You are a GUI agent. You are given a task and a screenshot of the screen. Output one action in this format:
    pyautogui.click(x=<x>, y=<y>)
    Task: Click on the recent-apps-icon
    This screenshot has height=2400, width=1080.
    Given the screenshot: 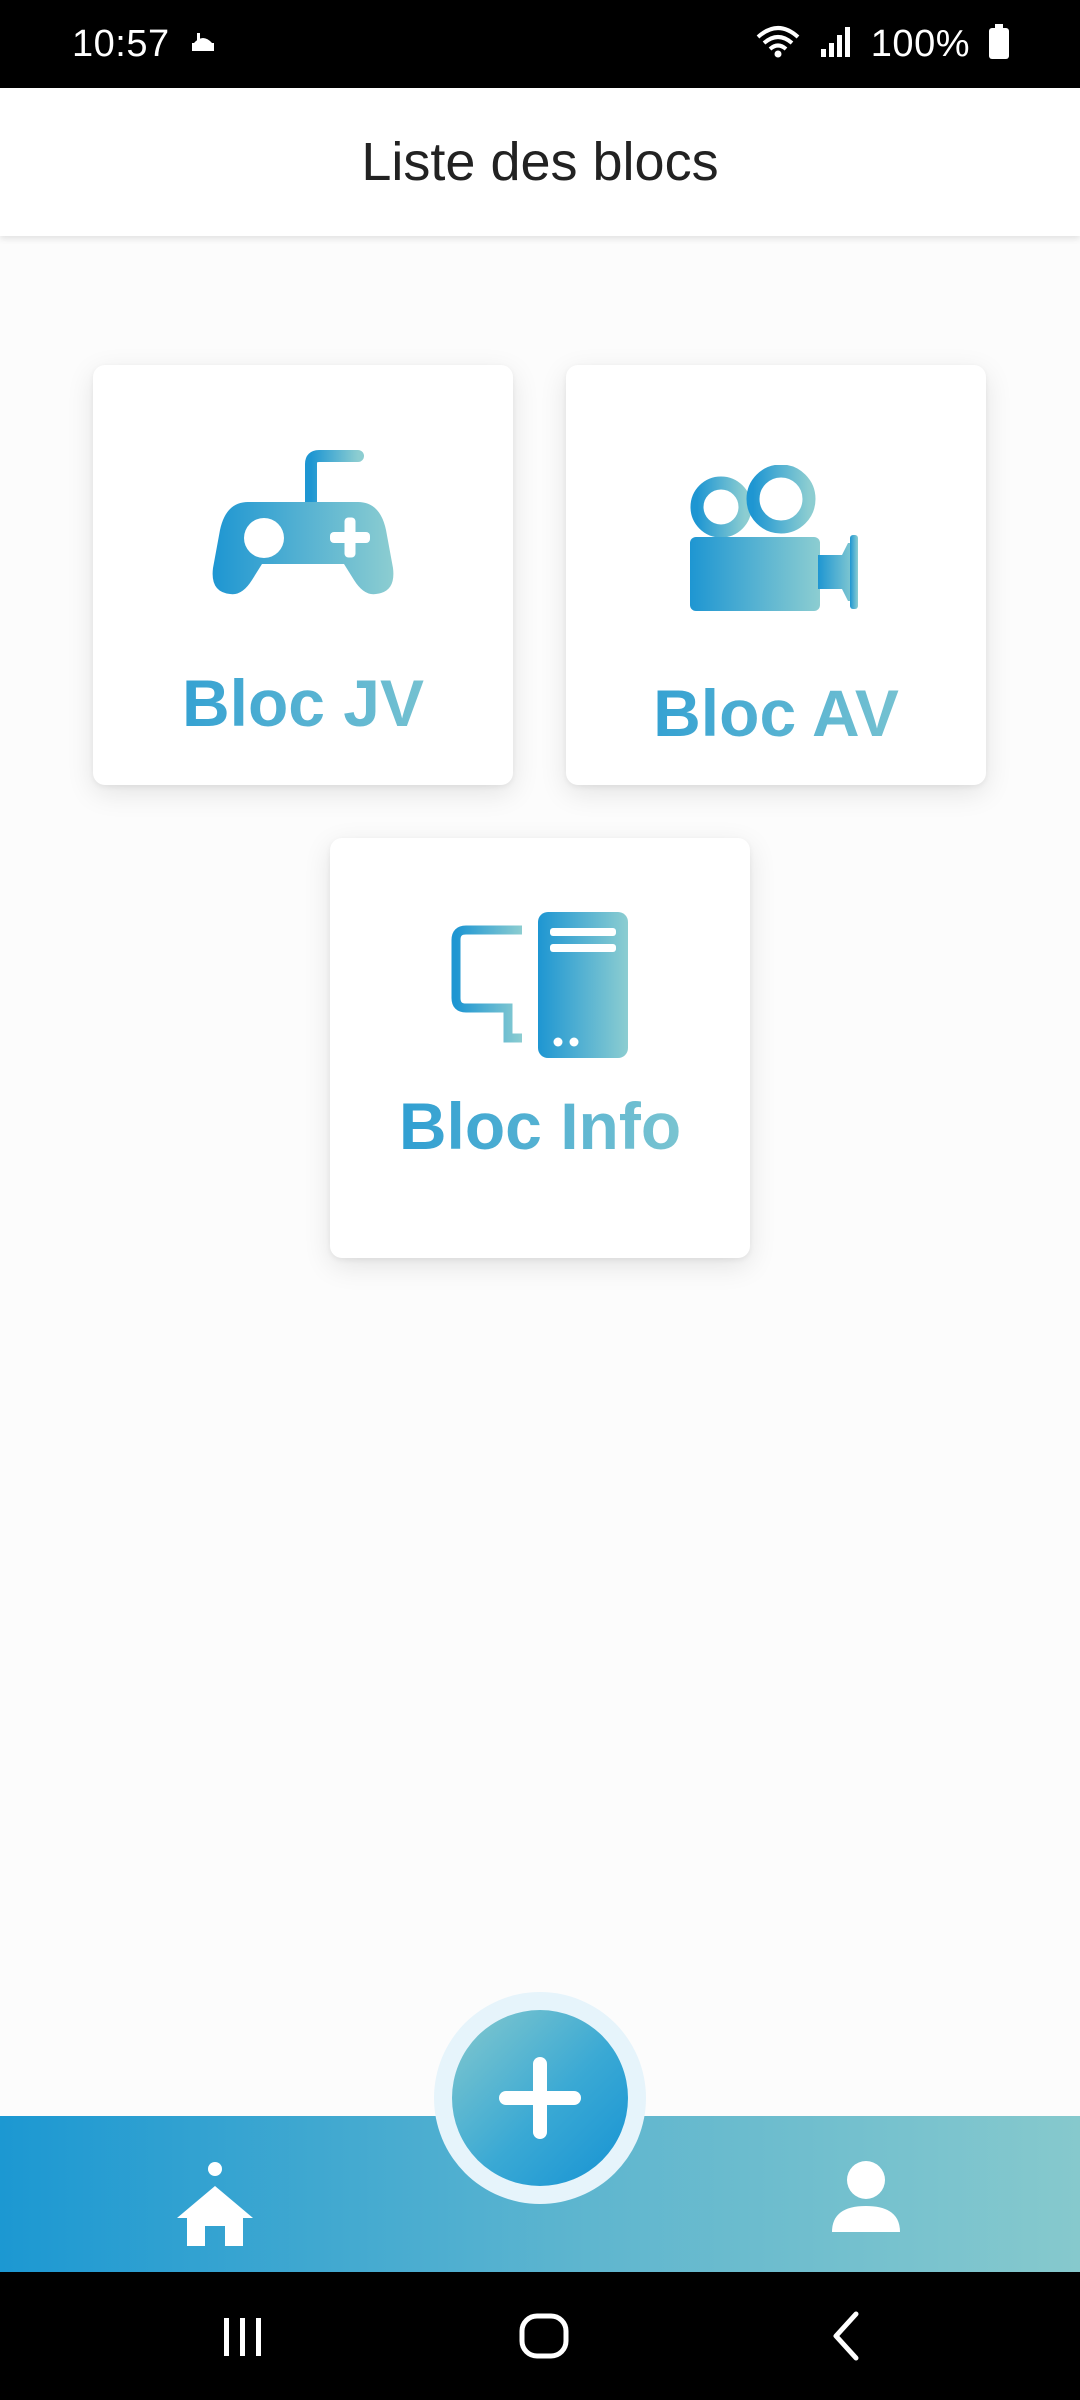 What is the action you would take?
    pyautogui.click(x=242, y=2336)
    